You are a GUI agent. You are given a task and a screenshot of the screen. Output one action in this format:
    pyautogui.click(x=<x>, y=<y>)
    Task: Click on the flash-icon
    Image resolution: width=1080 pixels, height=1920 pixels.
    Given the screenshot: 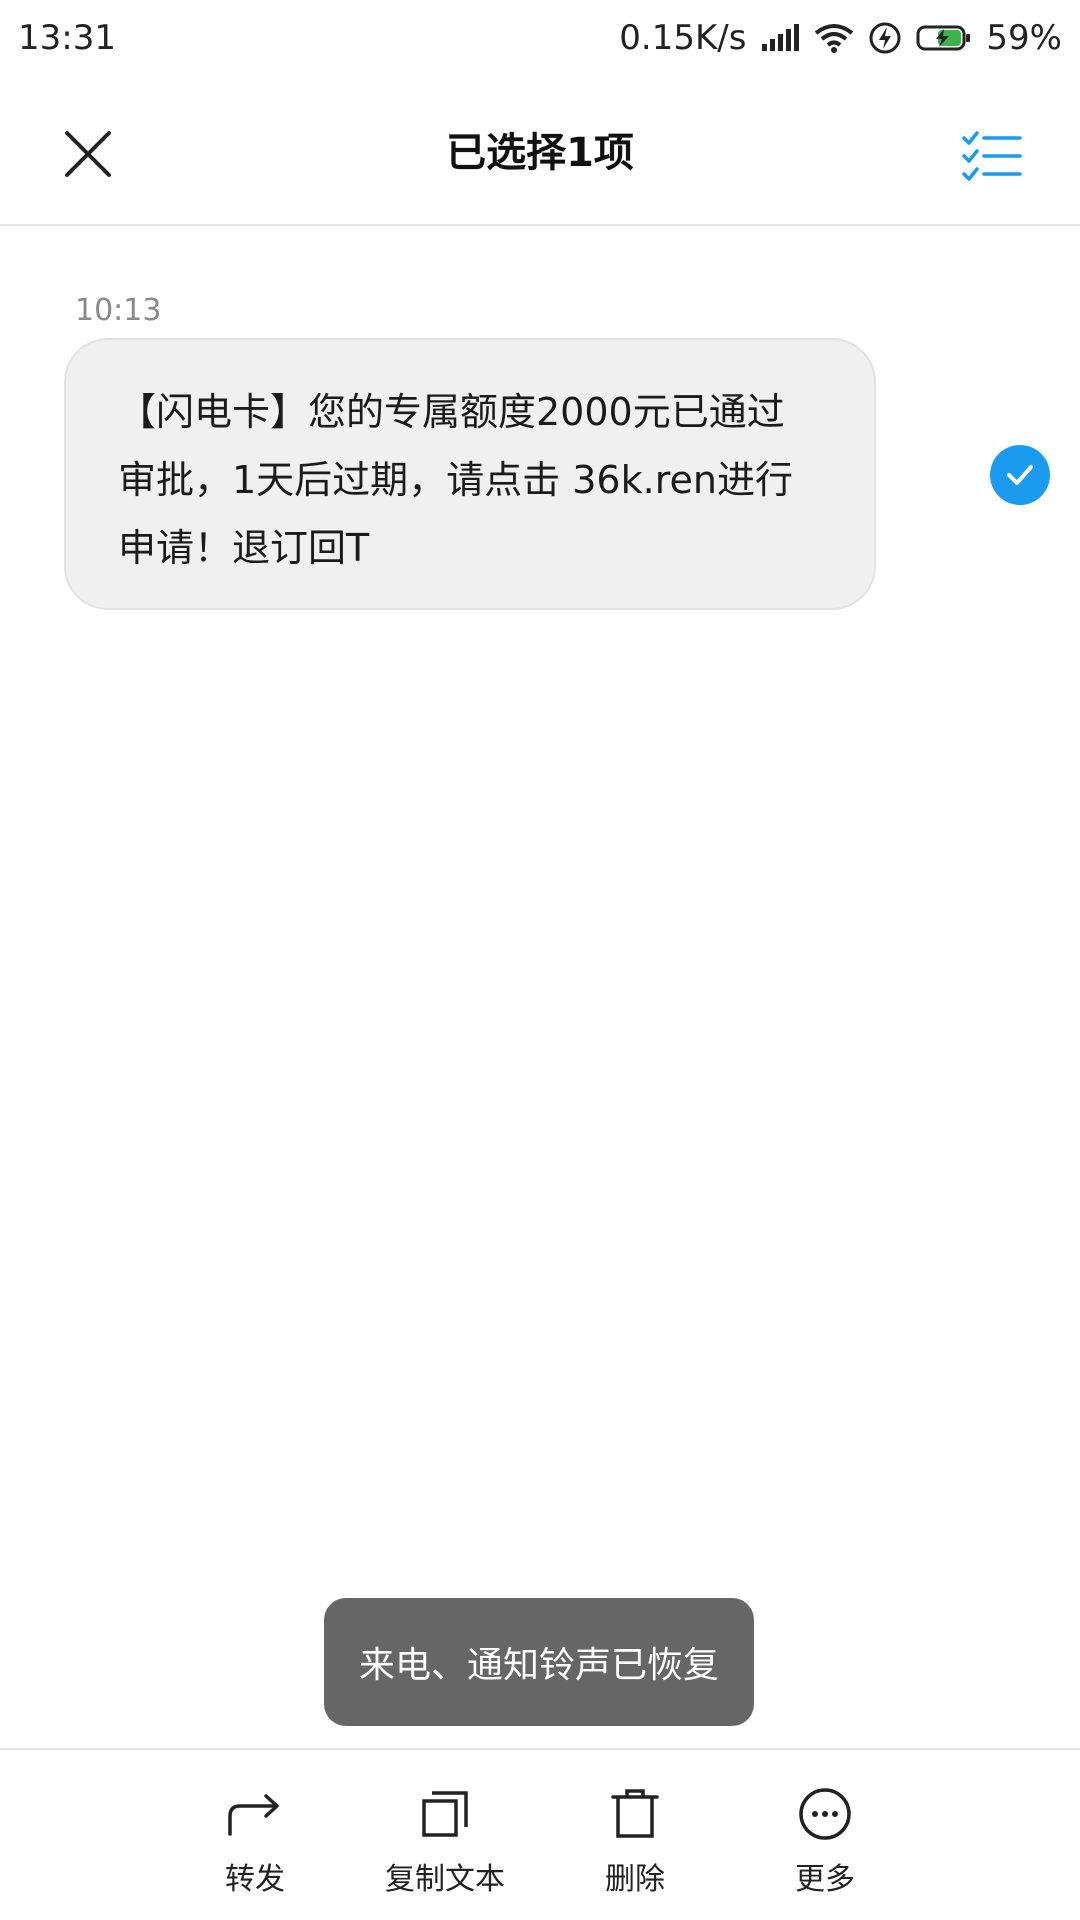 What is the action you would take?
    pyautogui.click(x=885, y=38)
    